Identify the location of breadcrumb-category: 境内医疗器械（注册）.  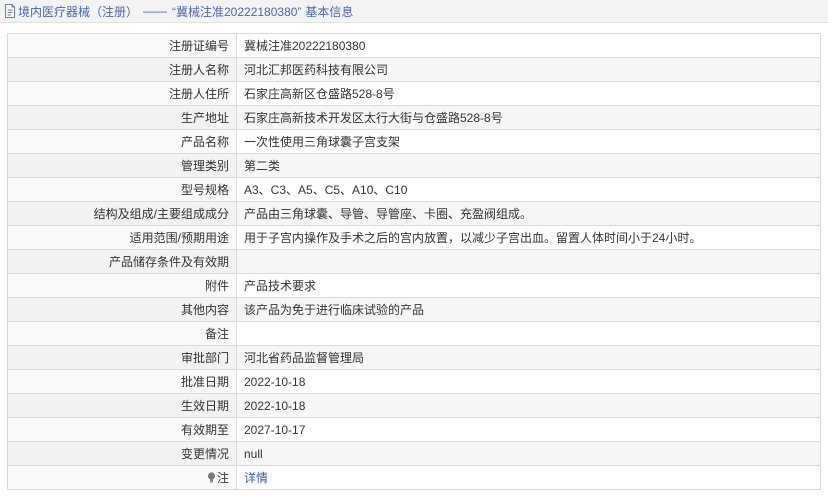
(78, 11).